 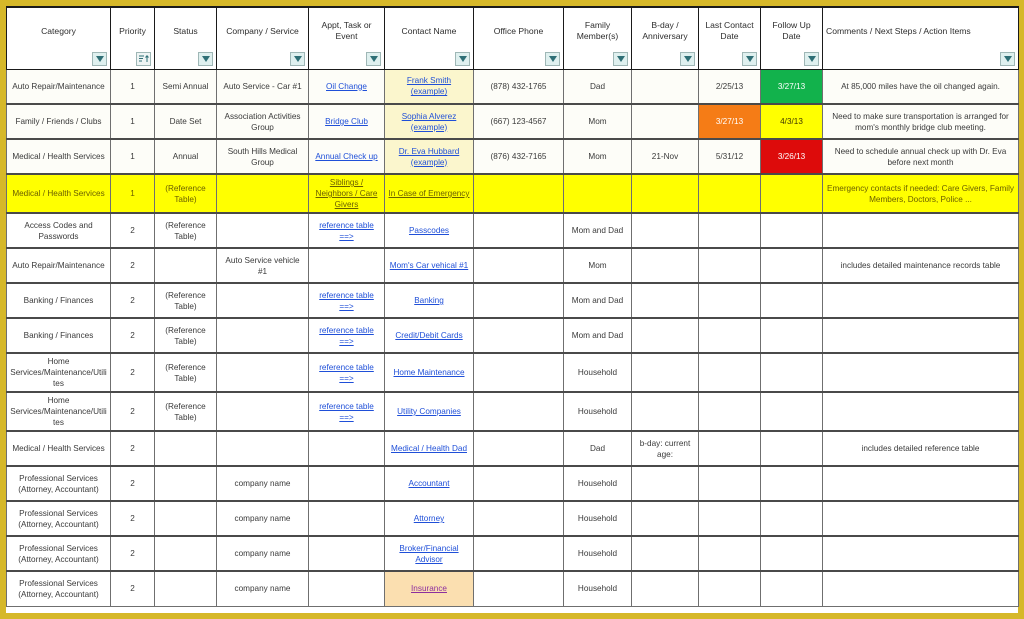 What do you see at coordinates (205, 58) in the screenshot?
I see `filter-dropdown-icon-status` at bounding box center [205, 58].